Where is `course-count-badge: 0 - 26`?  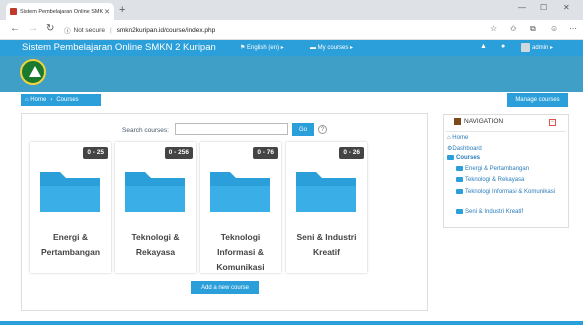
course-count-badge: 0 - 26 is located at coordinates (351, 153).